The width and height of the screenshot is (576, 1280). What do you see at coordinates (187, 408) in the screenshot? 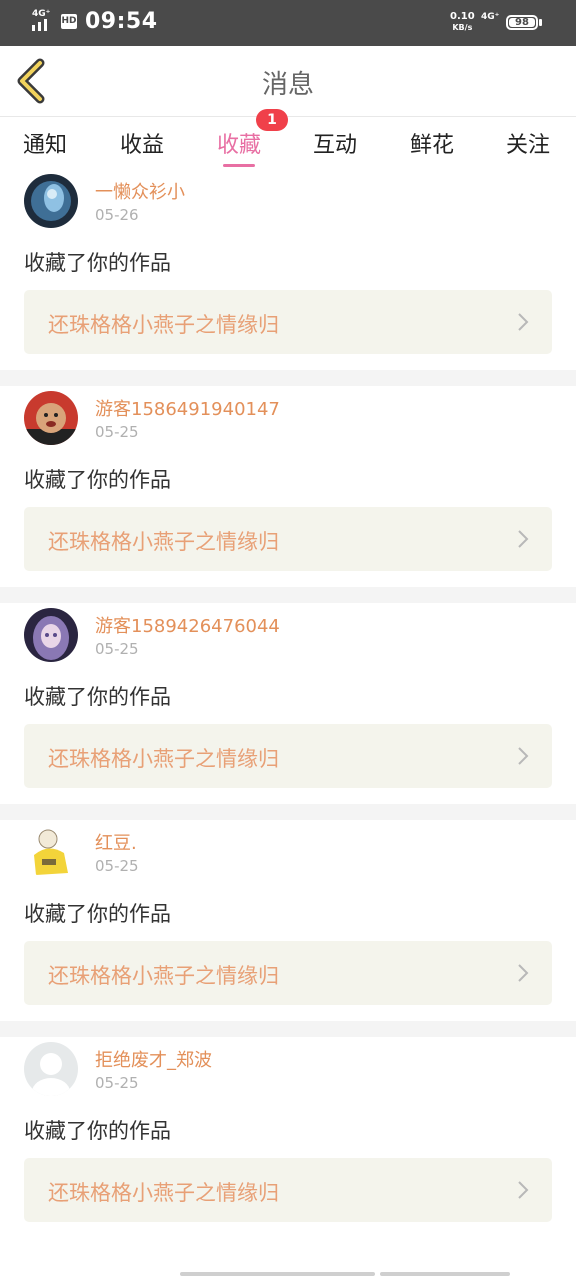
I see `username: 游客1586491940147` at bounding box center [187, 408].